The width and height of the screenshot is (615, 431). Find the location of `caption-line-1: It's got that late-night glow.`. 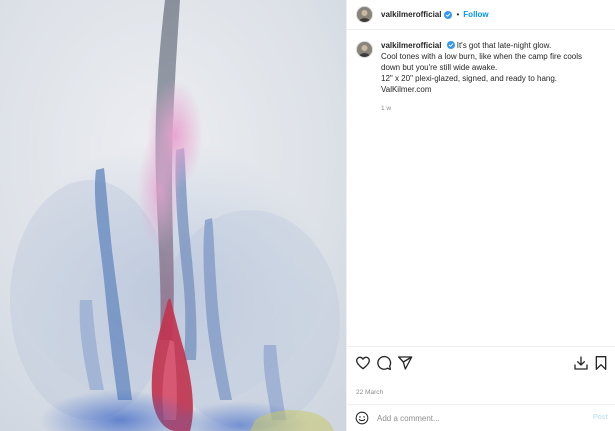

caption-line-1: It's got that late-night glow. is located at coordinates (504, 45).